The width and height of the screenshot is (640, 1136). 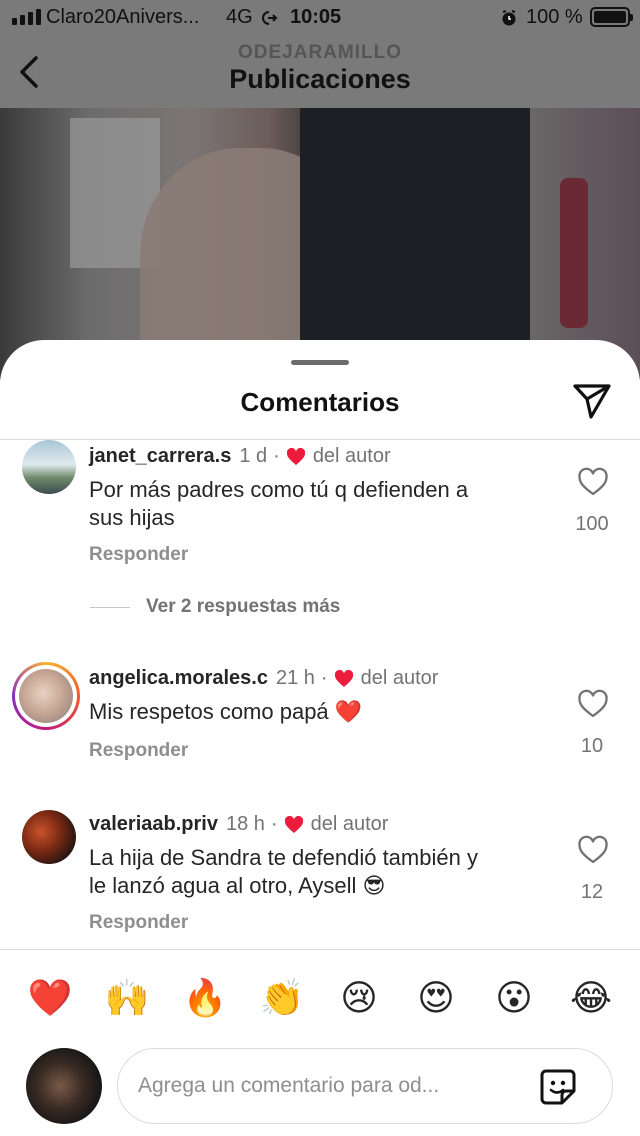 What do you see at coordinates (611, 17) in the screenshot?
I see `battery-icon` at bounding box center [611, 17].